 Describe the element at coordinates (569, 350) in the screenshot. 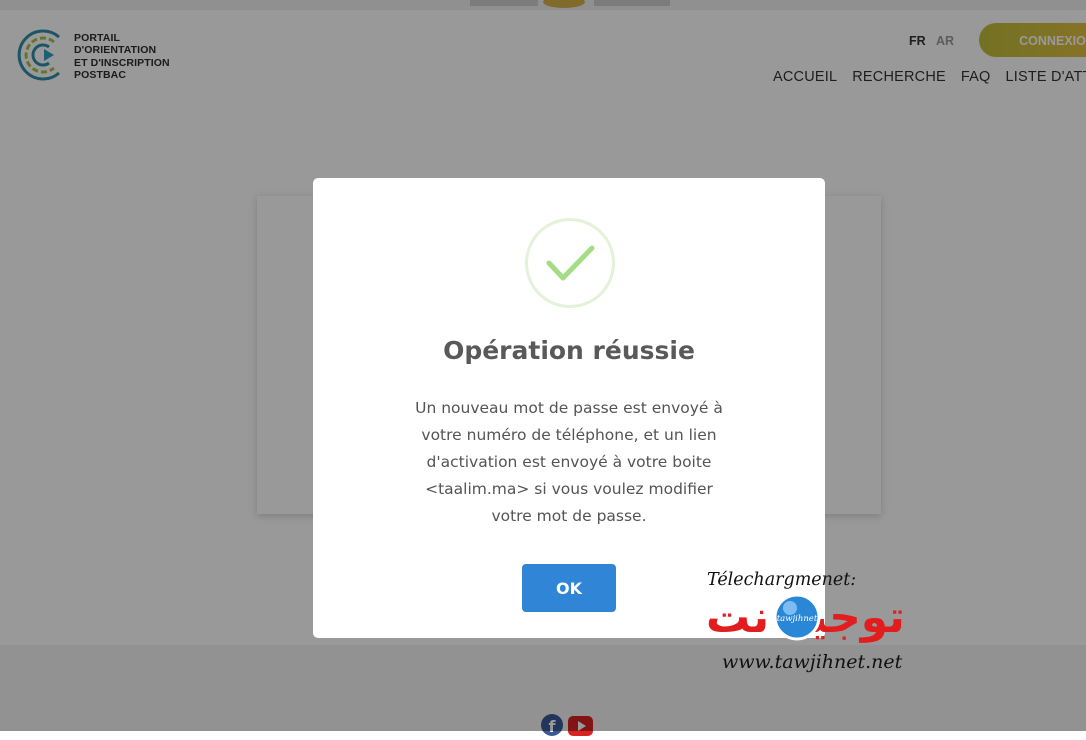

I see `dialog-title: Opération réussie` at that location.